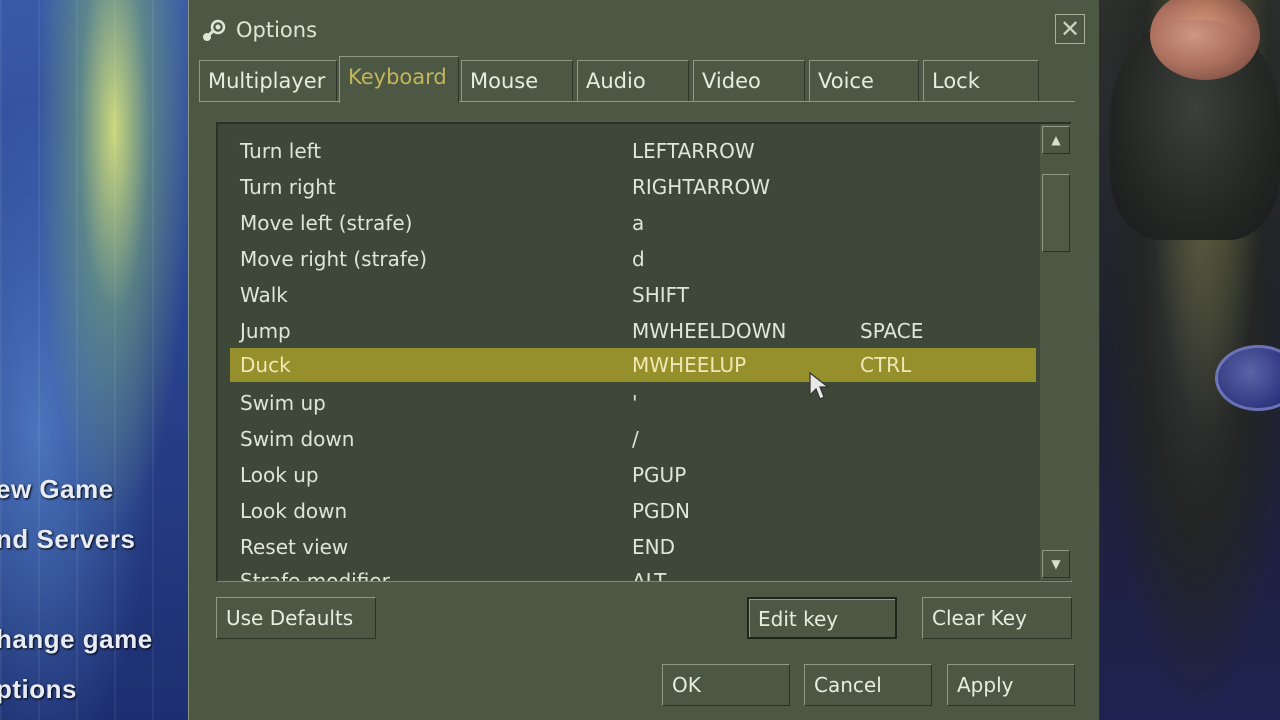 The image size is (1280, 720). Describe the element at coordinates (279, 475) in the screenshot. I see `binding-action: Look up` at that location.